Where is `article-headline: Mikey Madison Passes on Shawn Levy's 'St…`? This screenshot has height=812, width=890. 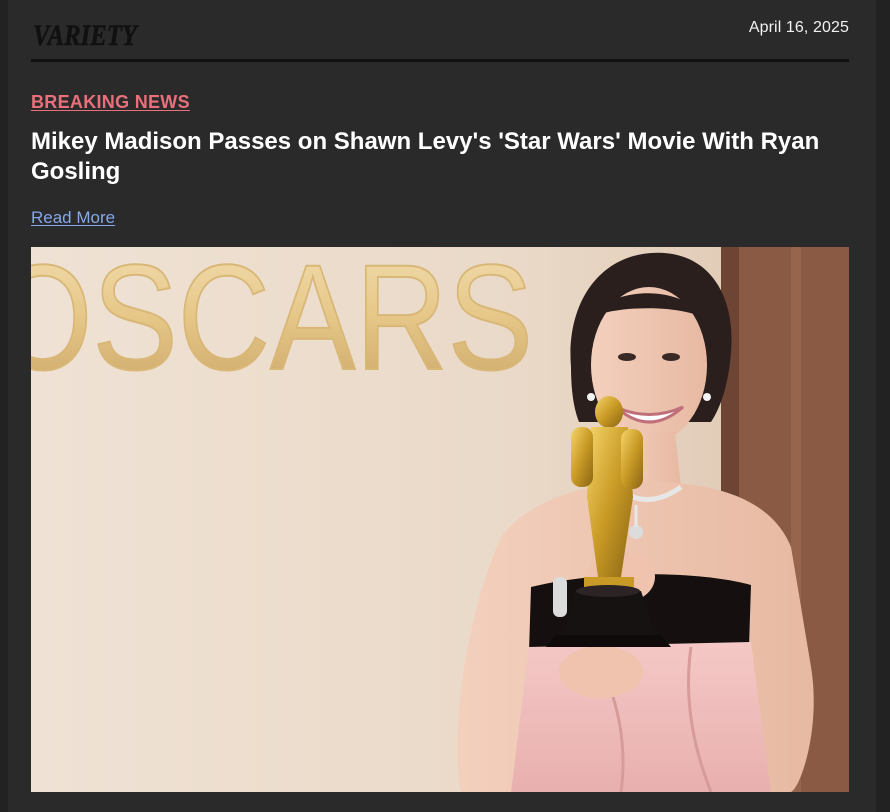
article-headline: Mikey Madison Passes on Shawn Levy's 'St… is located at coordinates (446, 157).